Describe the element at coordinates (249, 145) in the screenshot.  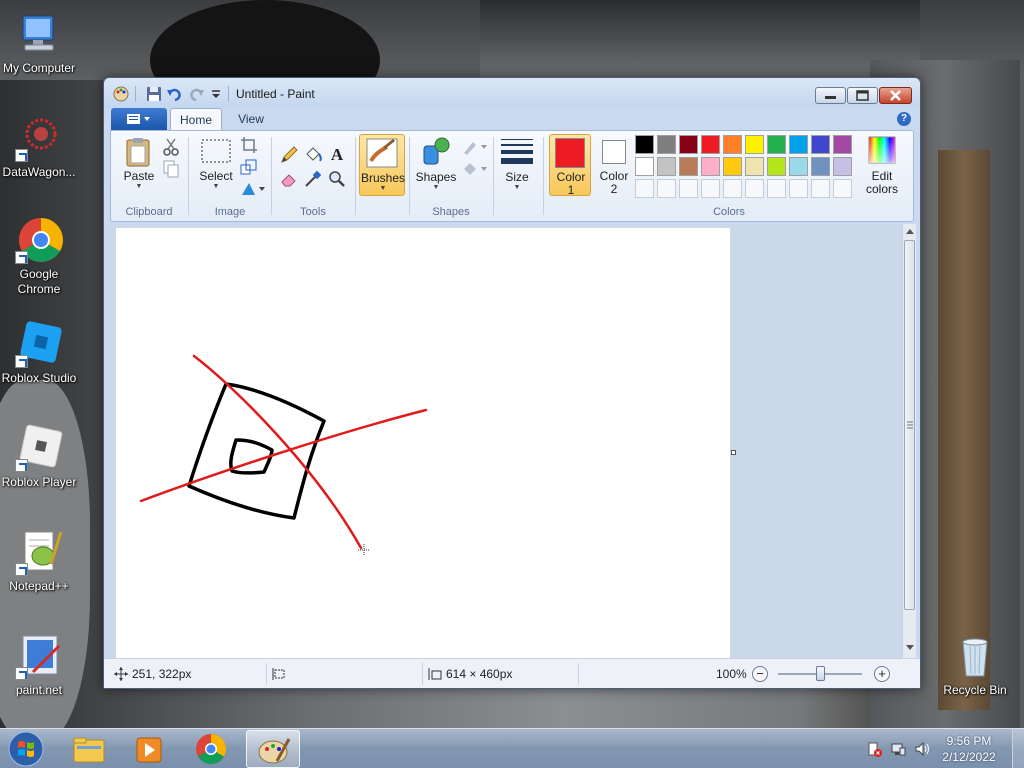
I see `crop-icon` at that location.